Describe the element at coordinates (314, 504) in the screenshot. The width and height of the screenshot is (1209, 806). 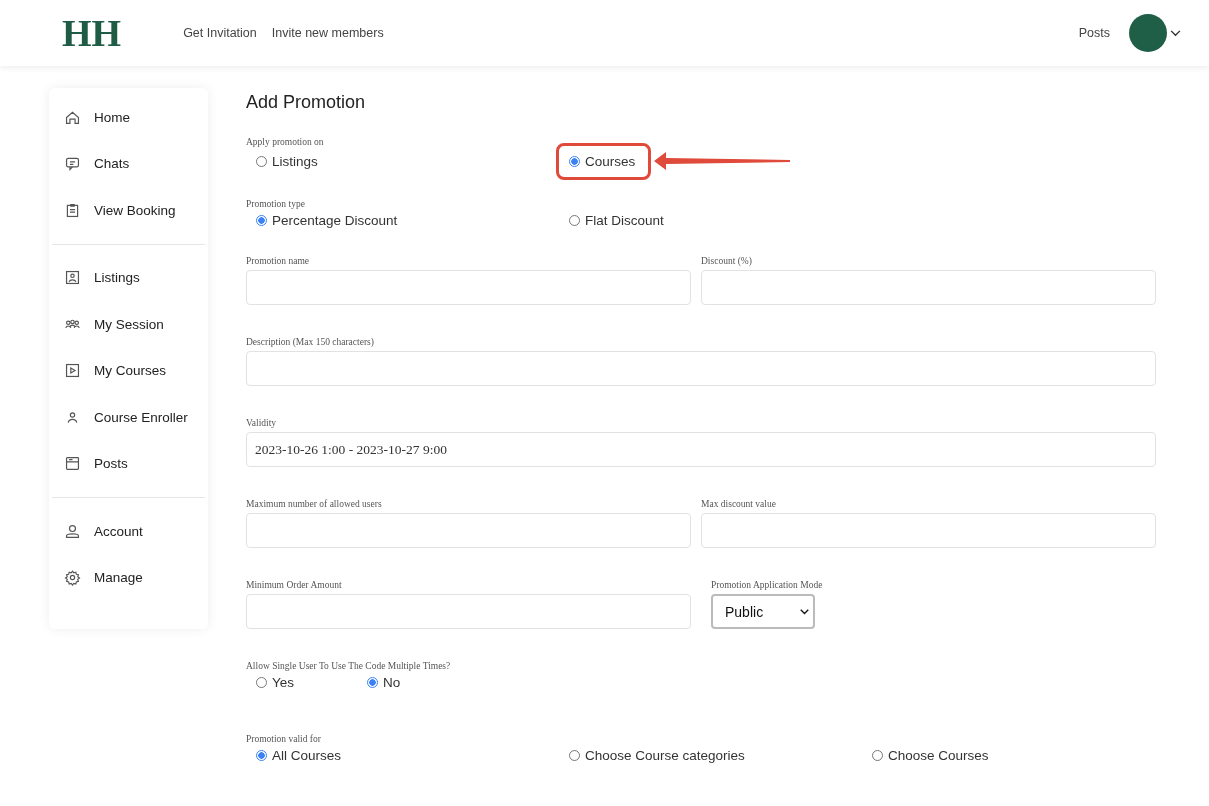
I see `field-label: Maximum number of allowed users` at that location.